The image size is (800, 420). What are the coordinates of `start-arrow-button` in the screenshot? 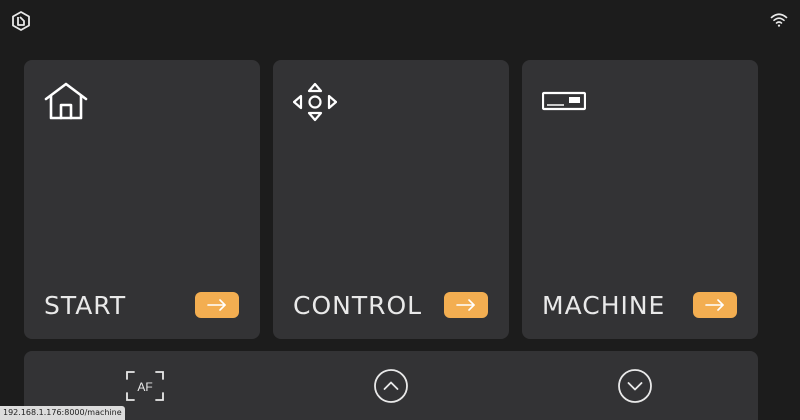 It's located at (217, 305).